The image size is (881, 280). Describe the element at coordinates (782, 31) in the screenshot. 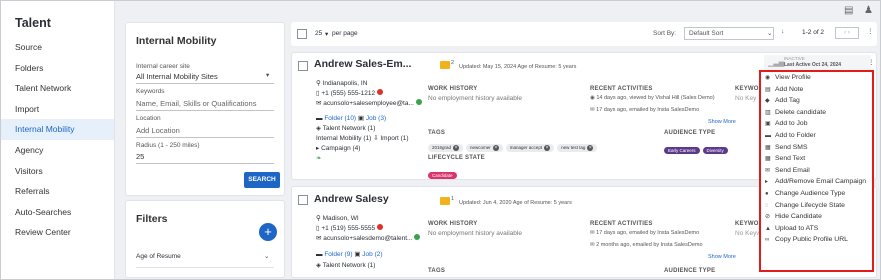

I see `sort-direction-icon: ↓` at that location.